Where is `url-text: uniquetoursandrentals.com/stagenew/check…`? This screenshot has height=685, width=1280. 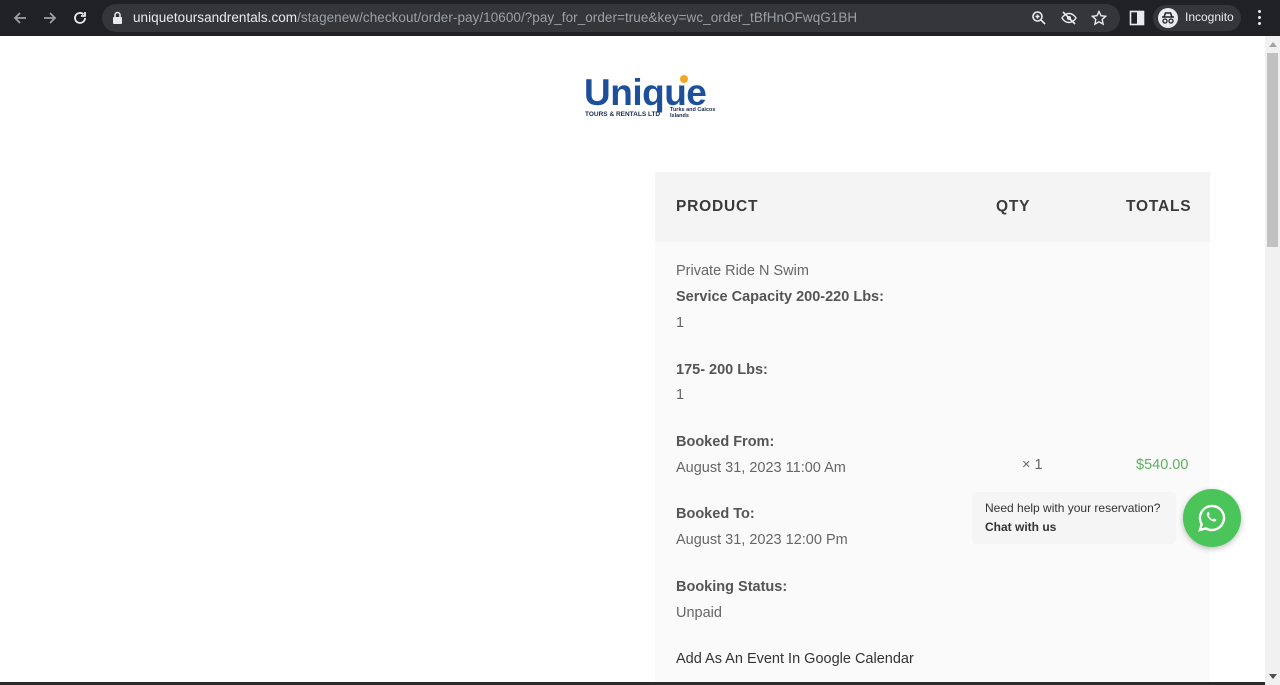
url-text: uniquetoursandrentals.com/stagenew/check… is located at coordinates (495, 17).